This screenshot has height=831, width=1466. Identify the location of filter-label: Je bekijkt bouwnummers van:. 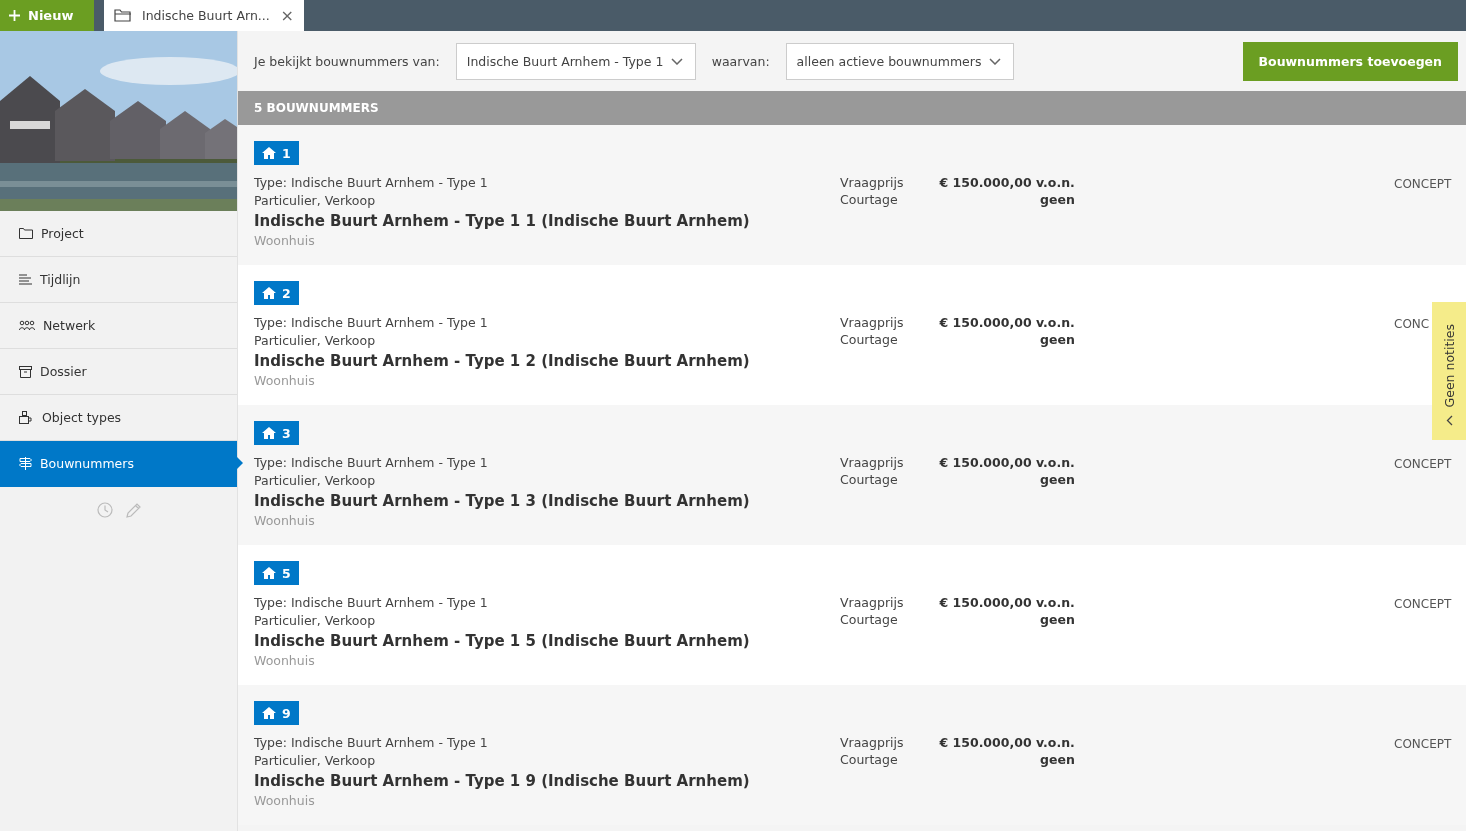
(347, 61).